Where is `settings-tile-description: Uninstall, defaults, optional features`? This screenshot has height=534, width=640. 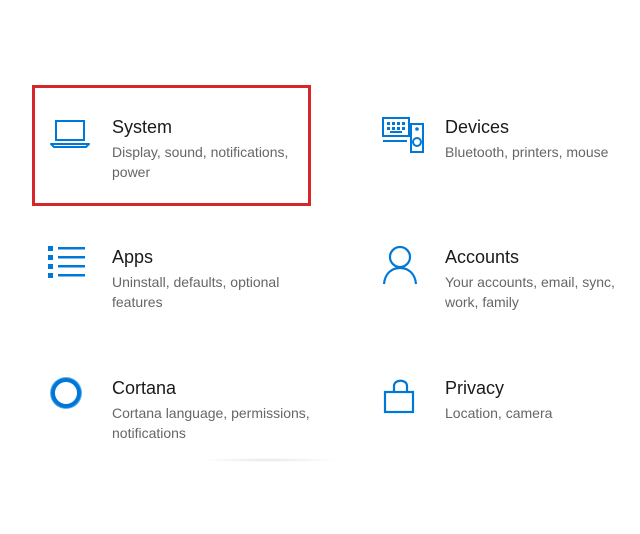
settings-tile-description: Uninstall, defaults, optional features is located at coordinates (196, 292).